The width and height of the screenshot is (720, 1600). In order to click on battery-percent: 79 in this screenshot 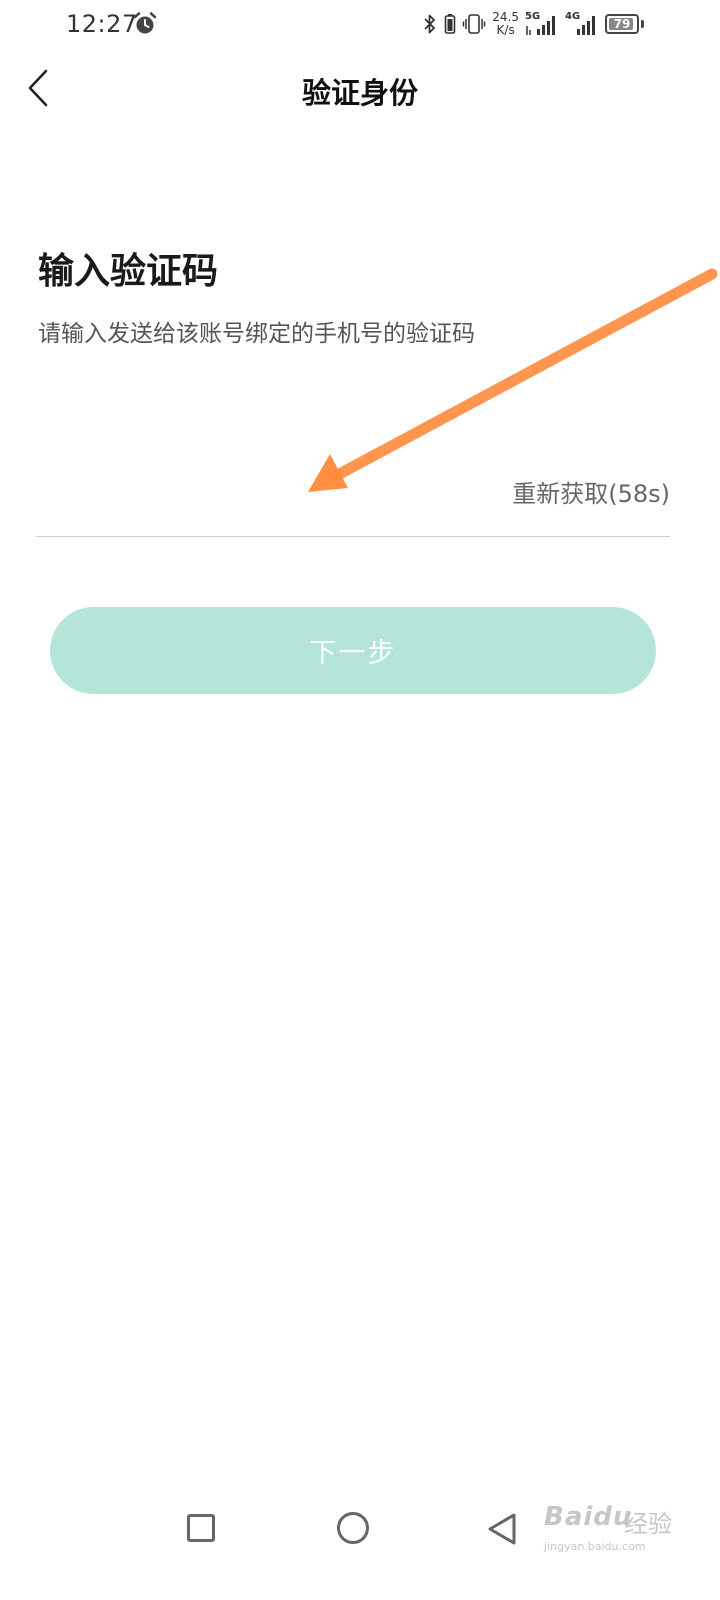, I will do `click(622, 24)`.